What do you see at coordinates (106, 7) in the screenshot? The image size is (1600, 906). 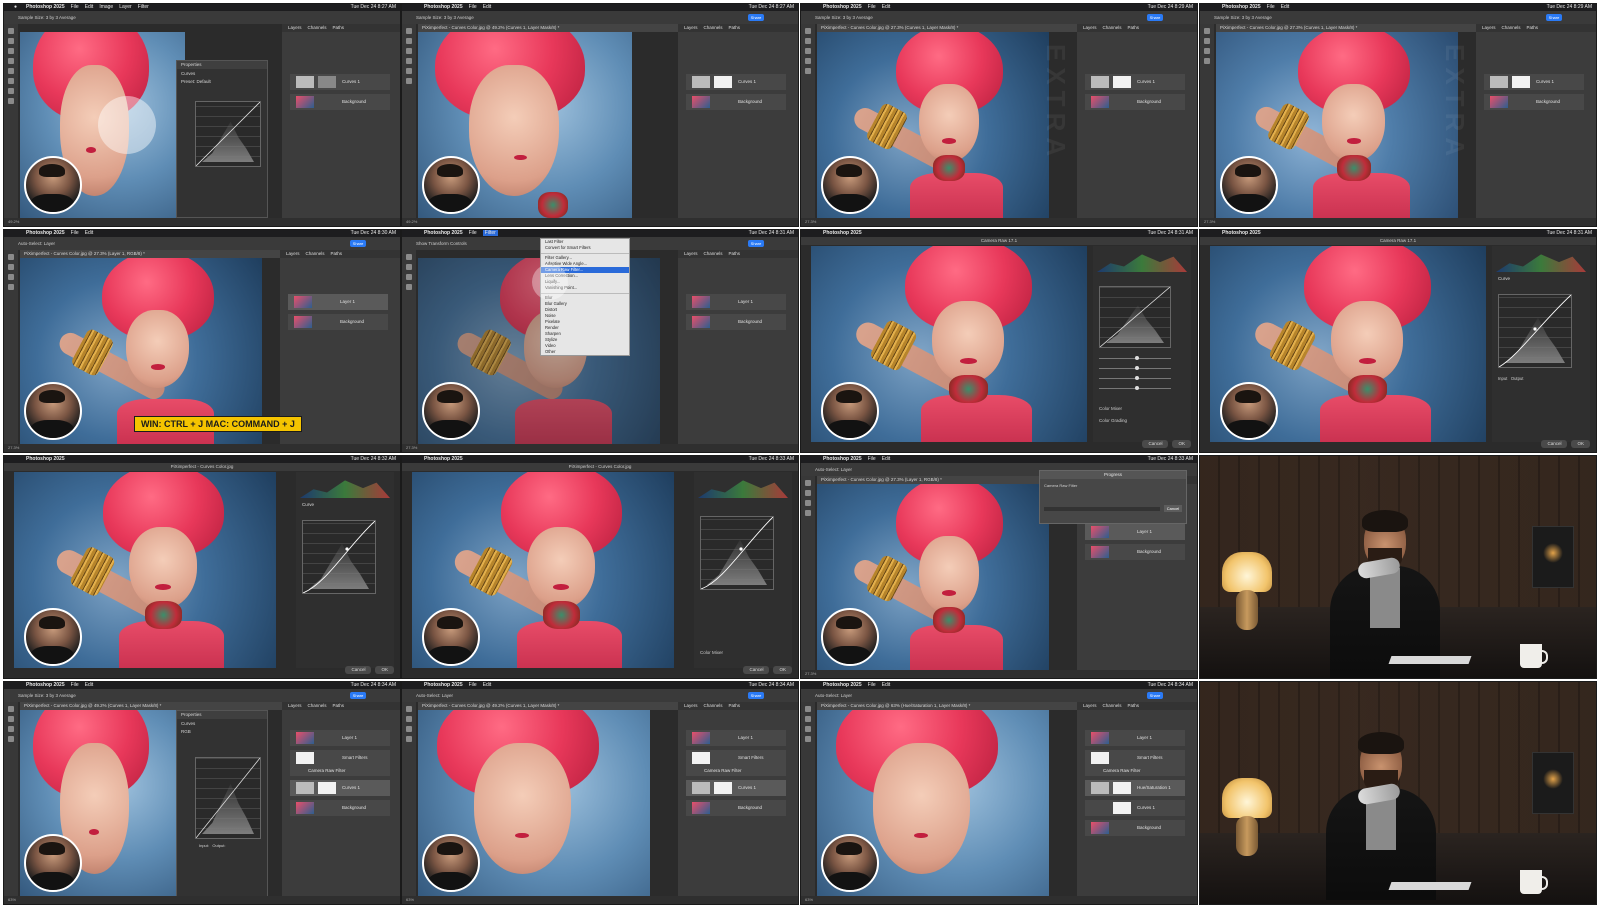 I see `menu-image: Image` at bounding box center [106, 7].